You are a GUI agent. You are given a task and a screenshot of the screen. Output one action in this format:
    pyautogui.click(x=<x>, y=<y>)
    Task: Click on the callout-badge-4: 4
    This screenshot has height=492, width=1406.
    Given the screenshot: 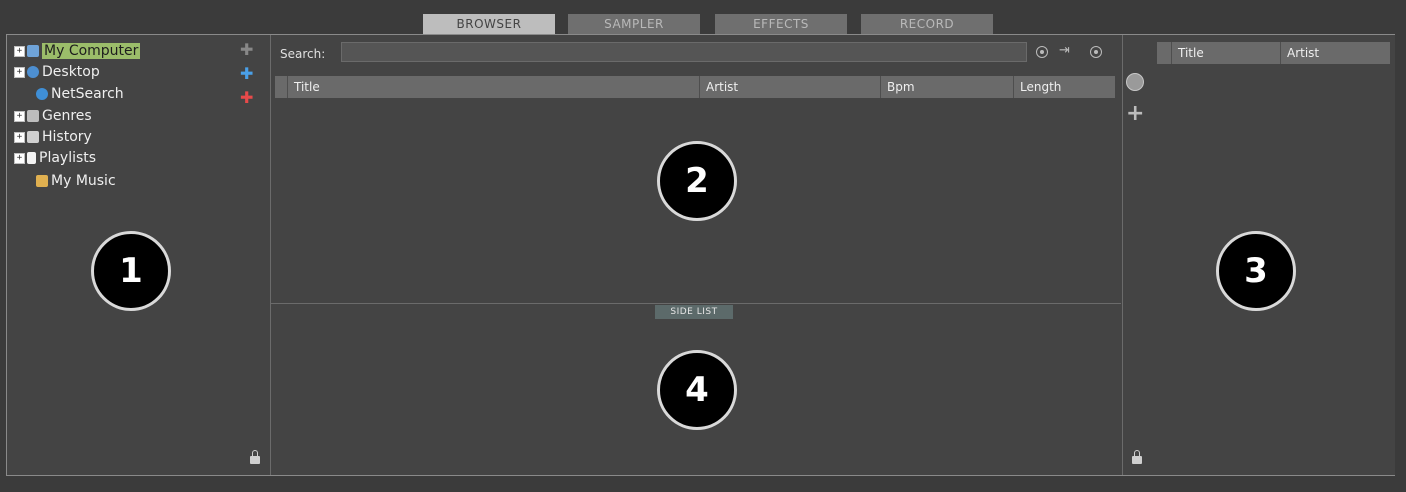 What is the action you would take?
    pyautogui.click(x=697, y=390)
    